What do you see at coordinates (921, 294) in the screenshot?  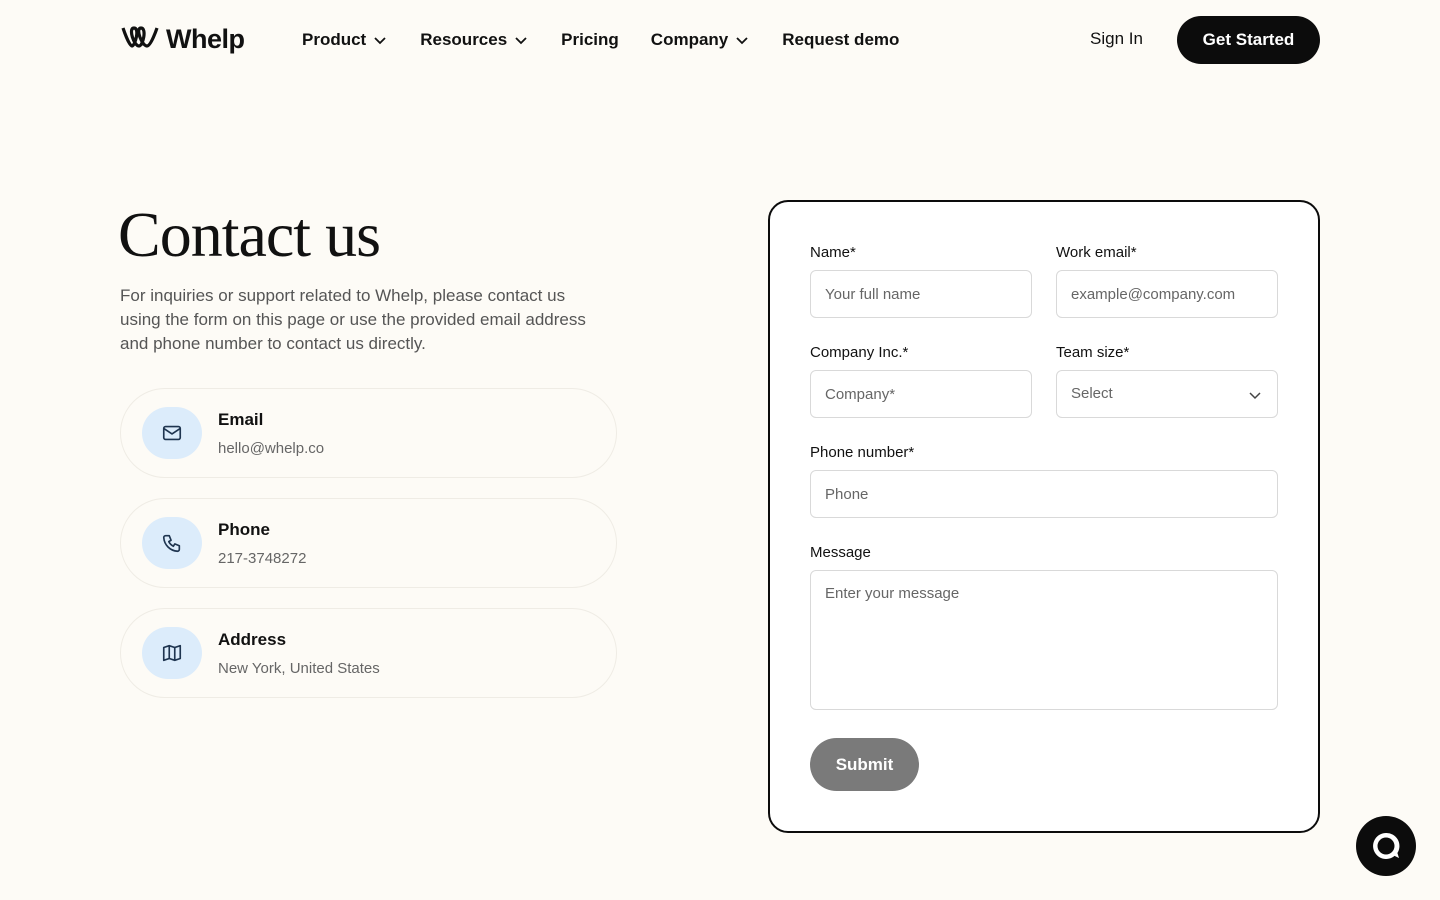 I see `name-input` at bounding box center [921, 294].